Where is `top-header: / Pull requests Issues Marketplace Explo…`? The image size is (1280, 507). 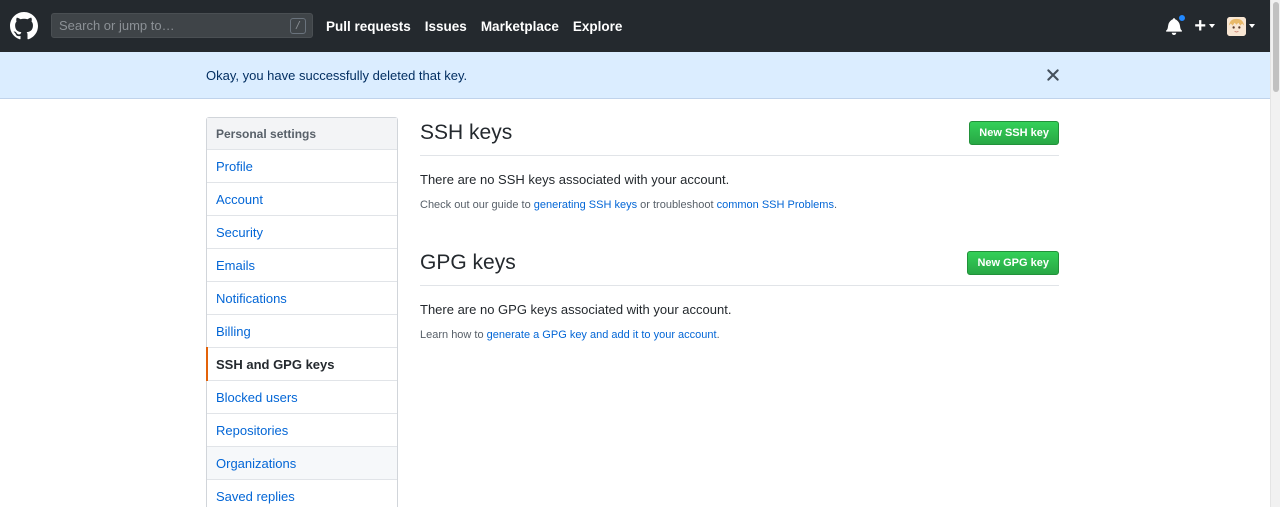
top-header: / Pull requests Issues Marketplace Explo… is located at coordinates (635, 26).